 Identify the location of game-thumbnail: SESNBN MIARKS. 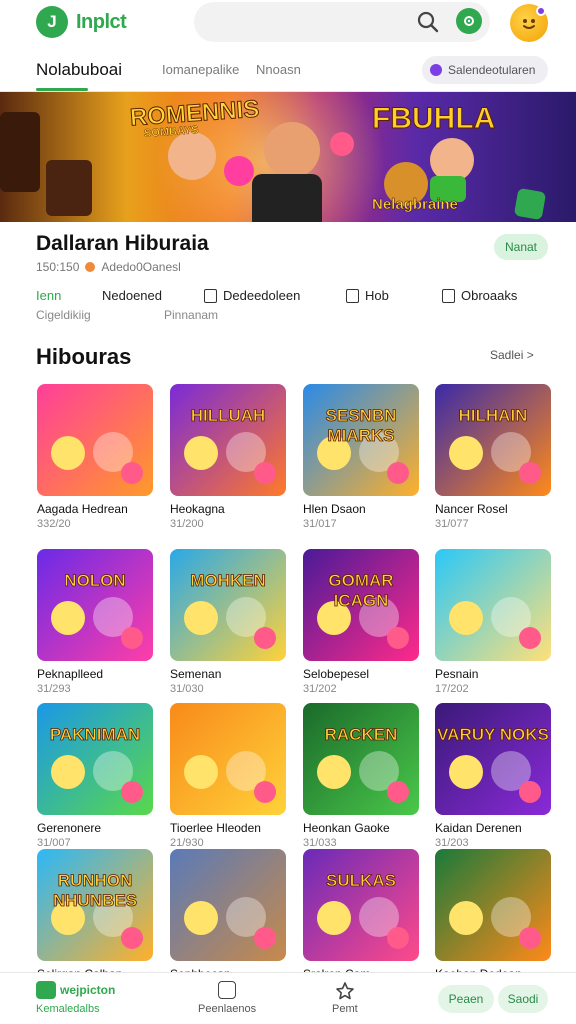
(361, 440).